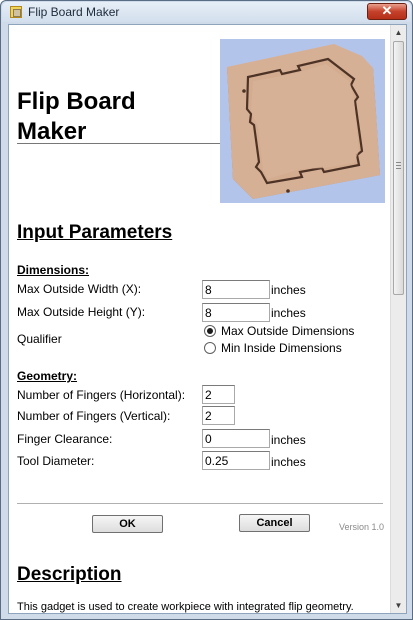  What do you see at coordinates (288, 313) in the screenshot?
I see `max-height-unit: inches` at bounding box center [288, 313].